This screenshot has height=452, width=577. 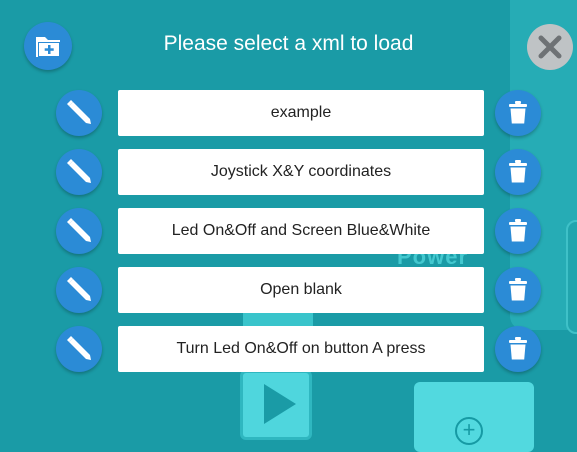 I want to click on close-button, so click(x=550, y=47).